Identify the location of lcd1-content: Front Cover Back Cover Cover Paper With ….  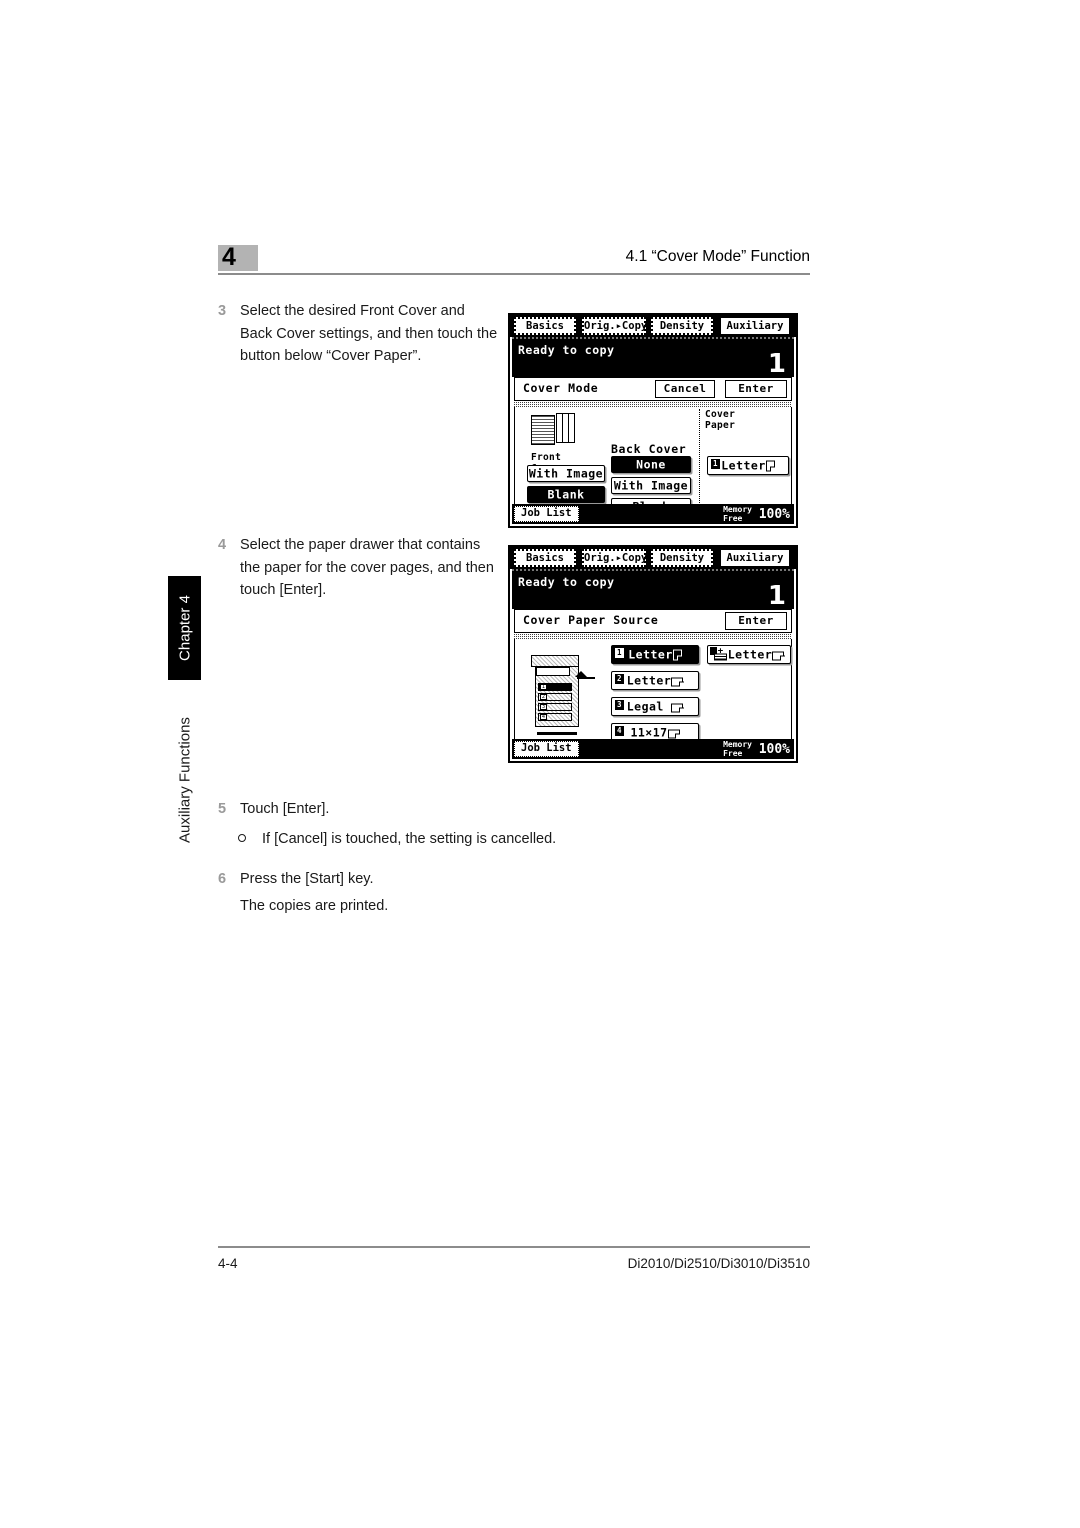
(653, 461).